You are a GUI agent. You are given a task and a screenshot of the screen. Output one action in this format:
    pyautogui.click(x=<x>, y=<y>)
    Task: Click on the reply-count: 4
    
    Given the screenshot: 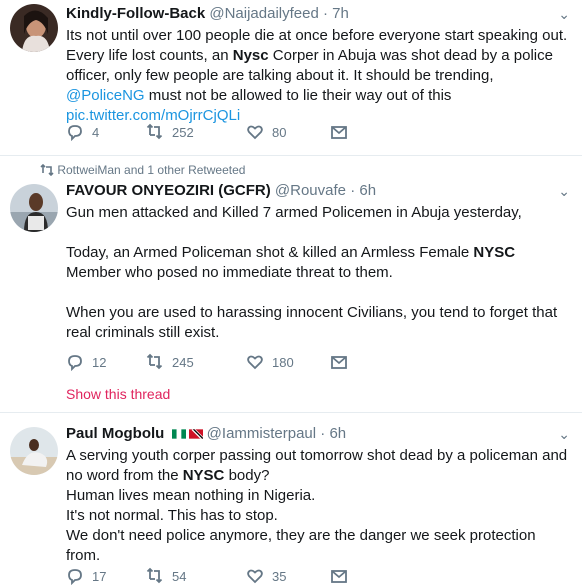 What is the action you would take?
    pyautogui.click(x=96, y=132)
    